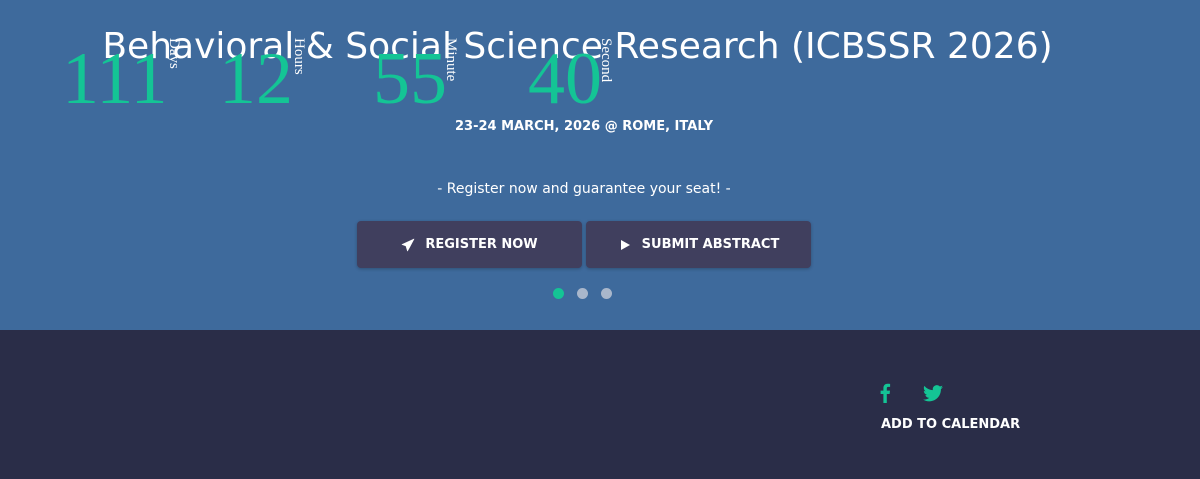 The height and width of the screenshot is (479, 1200). I want to click on countdown-second-label: Second, so click(606, 60).